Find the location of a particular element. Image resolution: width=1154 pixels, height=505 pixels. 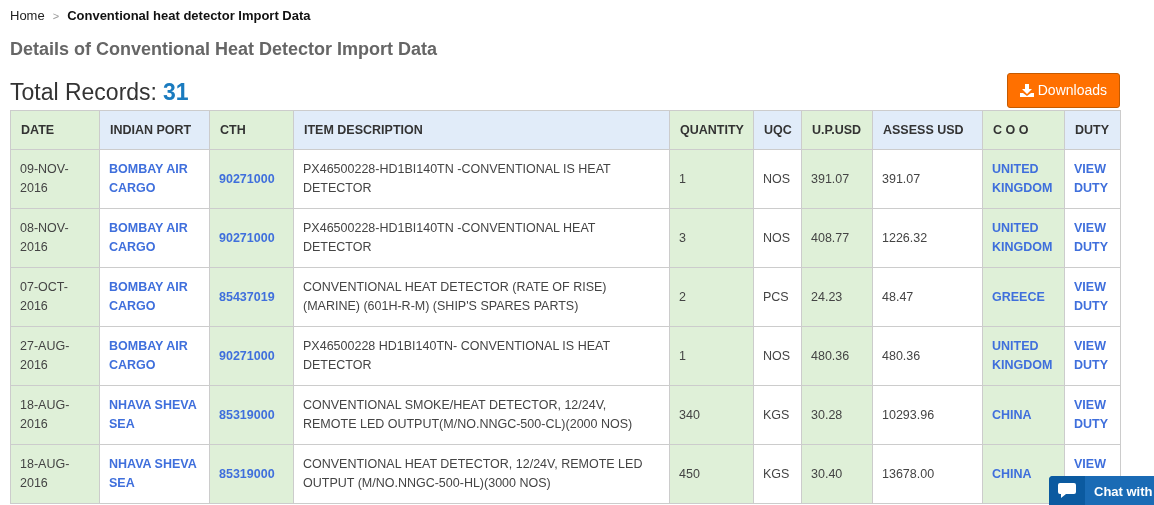

chat-widget: Chat with is located at coordinates (1101, 490).